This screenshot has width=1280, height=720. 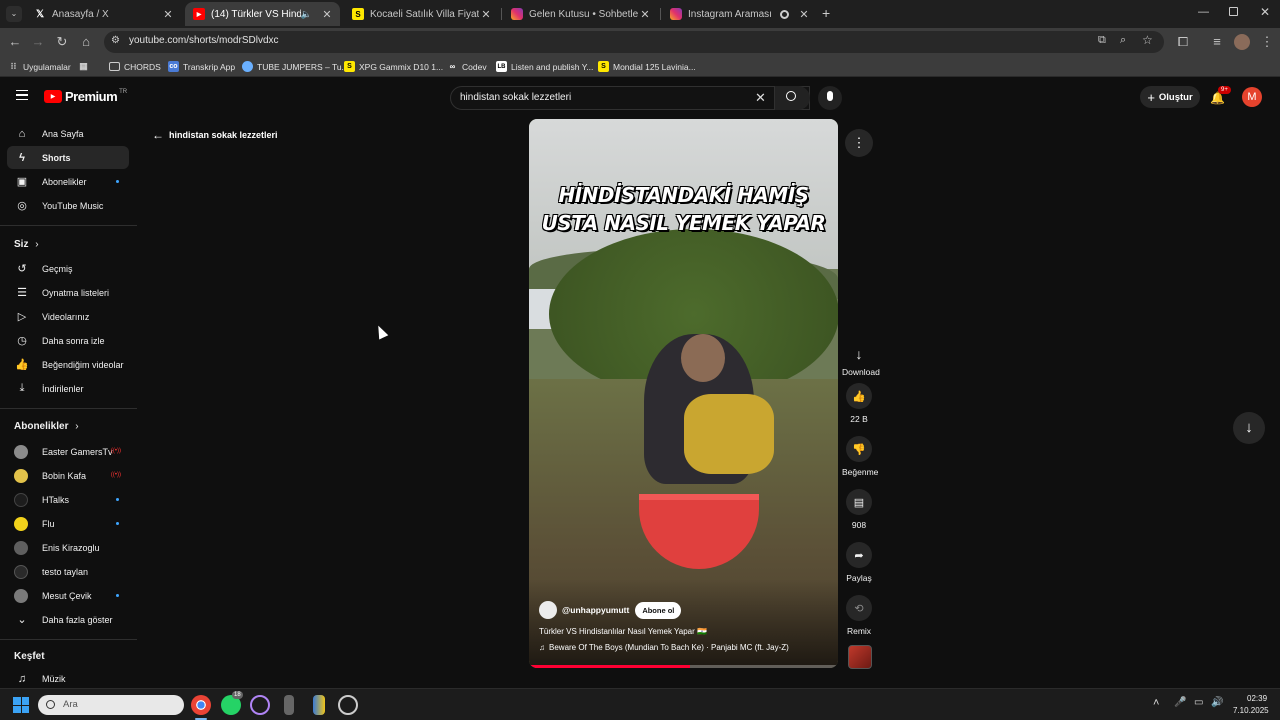 What do you see at coordinates (68, 316) in the screenshot?
I see `sidebar-item-your-videos: ▷ Videolarınız` at bounding box center [68, 316].